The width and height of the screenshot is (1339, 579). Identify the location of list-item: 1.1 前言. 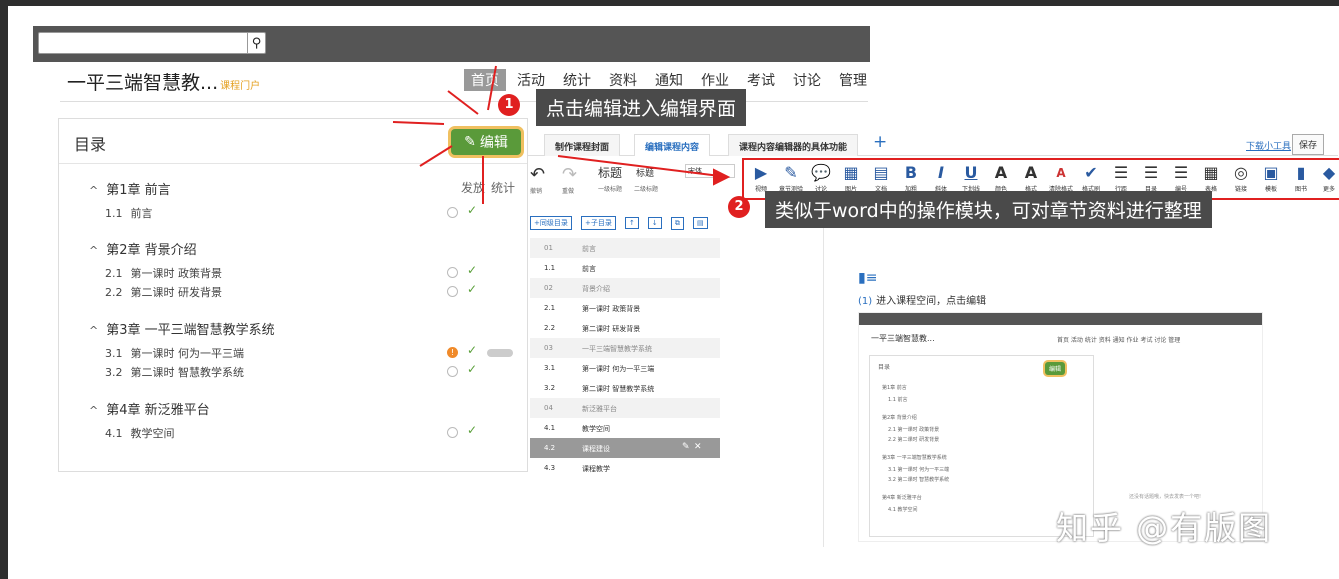
(625, 268).